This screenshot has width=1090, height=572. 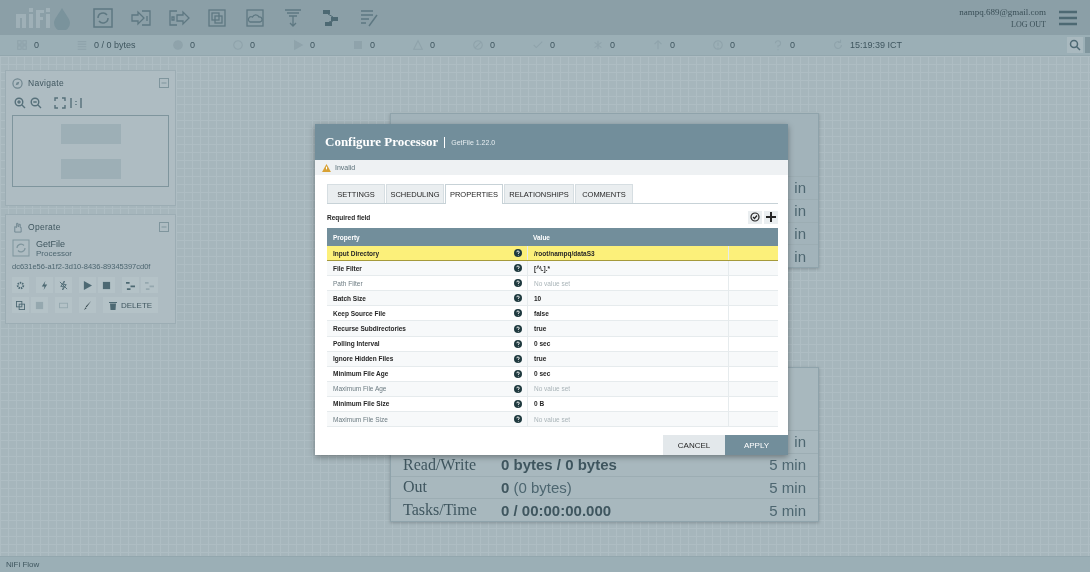 I want to click on actual-size-icon, so click(x=76, y=103).